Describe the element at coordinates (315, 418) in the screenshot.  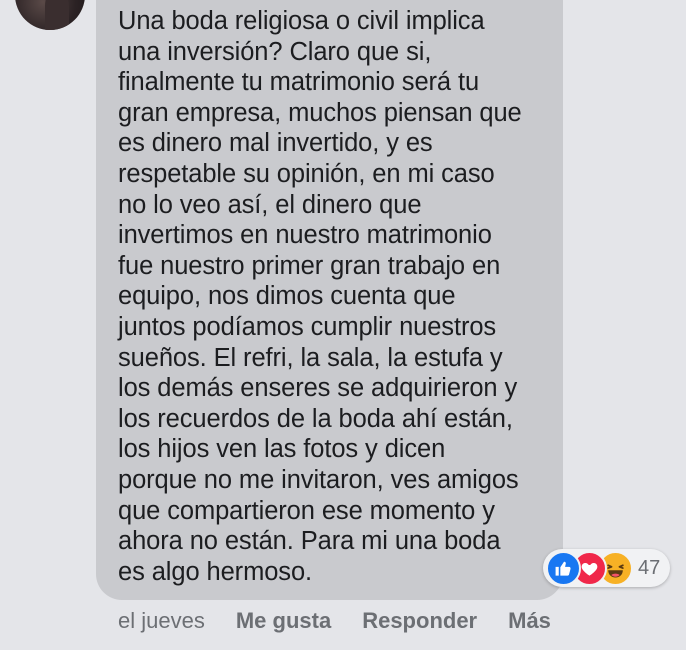
I see `comment-line: los recuerdos de la boda ahí están,` at that location.